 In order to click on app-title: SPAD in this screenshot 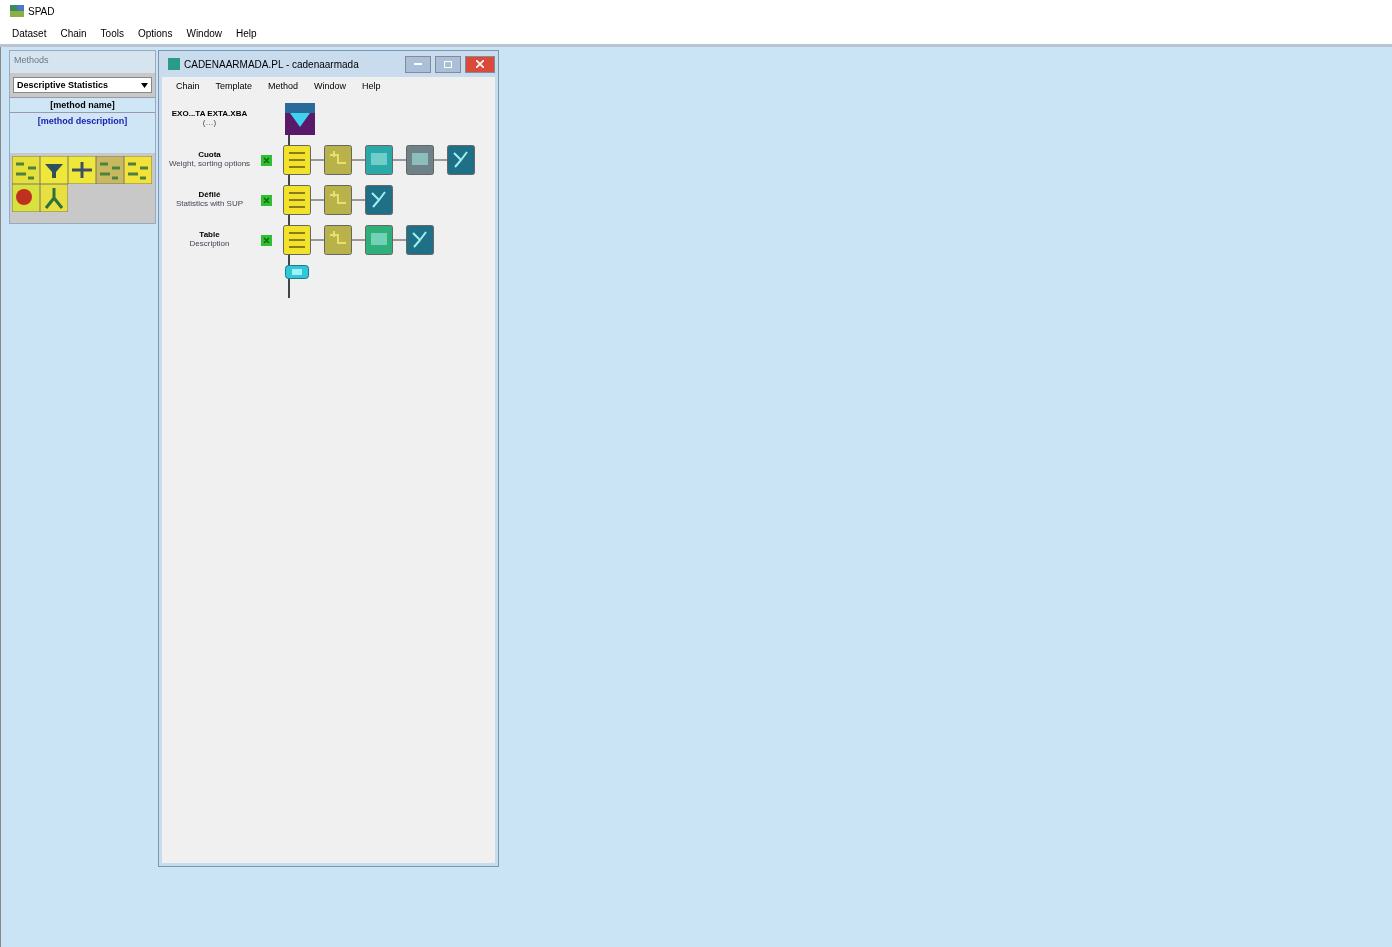, I will do `click(41, 11)`.